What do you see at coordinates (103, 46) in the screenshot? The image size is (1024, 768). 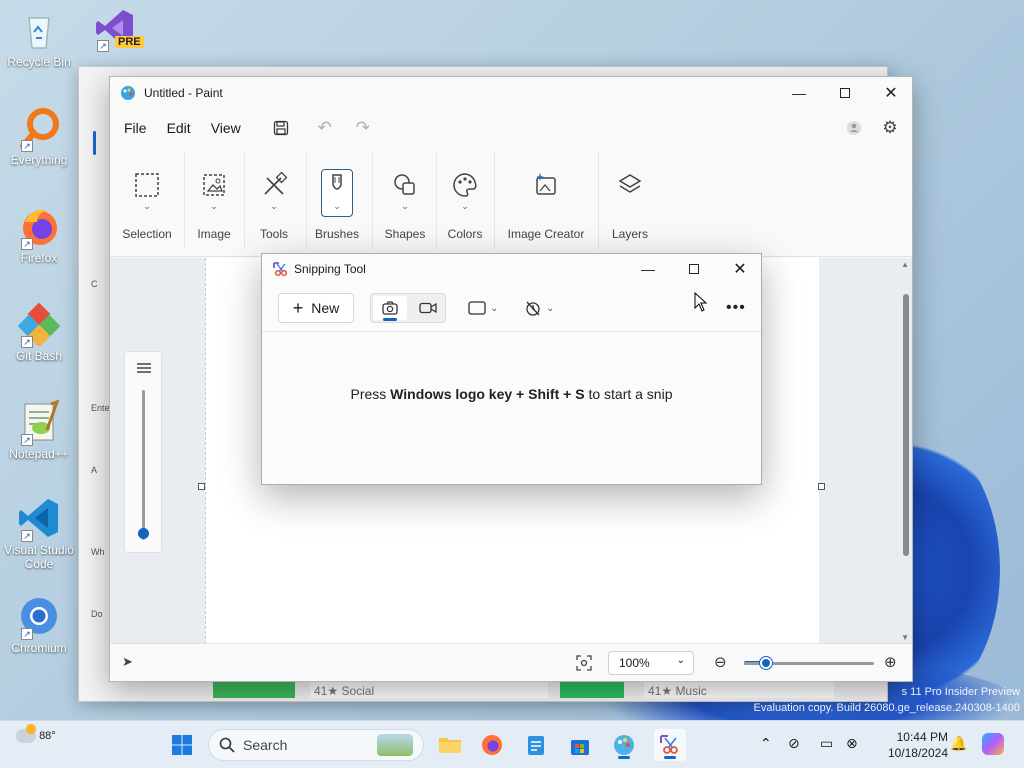 I see `shortcut-arrow-icon: ↗` at bounding box center [103, 46].